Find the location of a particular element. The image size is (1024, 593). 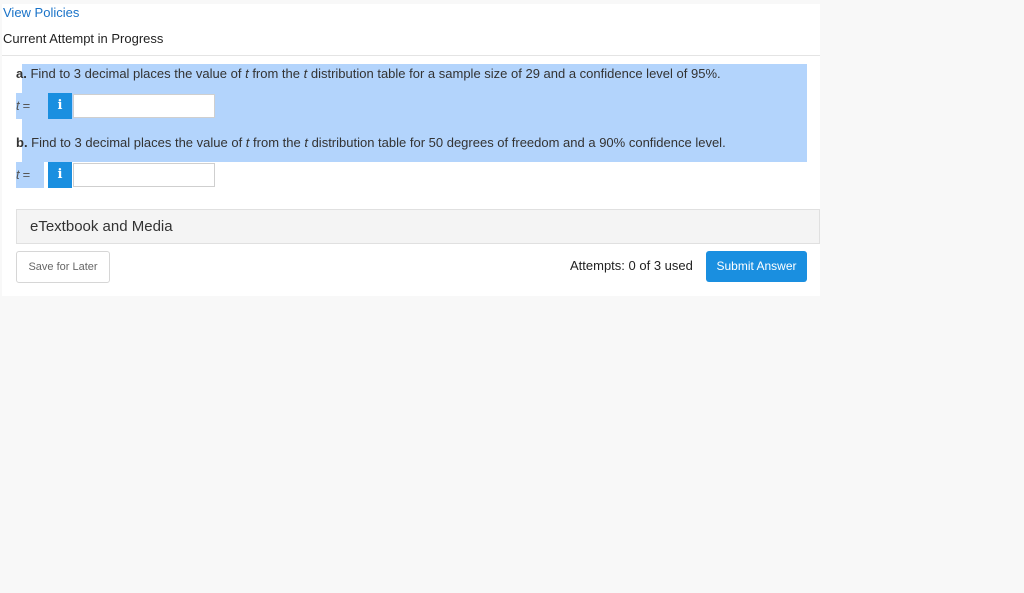

view-policies-link: View Policies is located at coordinates (41, 12).